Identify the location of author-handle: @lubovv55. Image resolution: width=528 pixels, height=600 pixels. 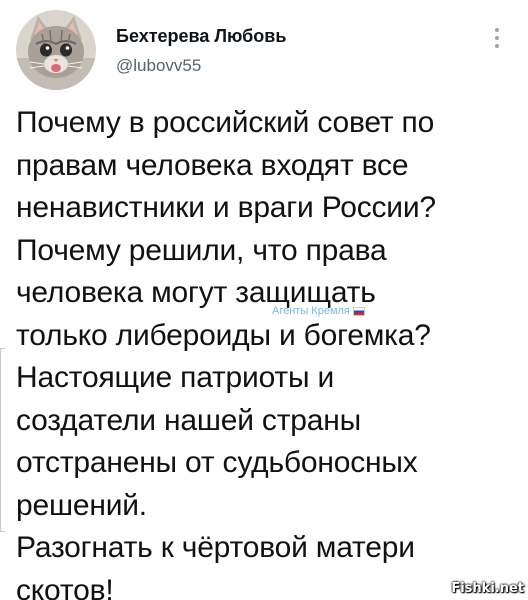
(158, 66).